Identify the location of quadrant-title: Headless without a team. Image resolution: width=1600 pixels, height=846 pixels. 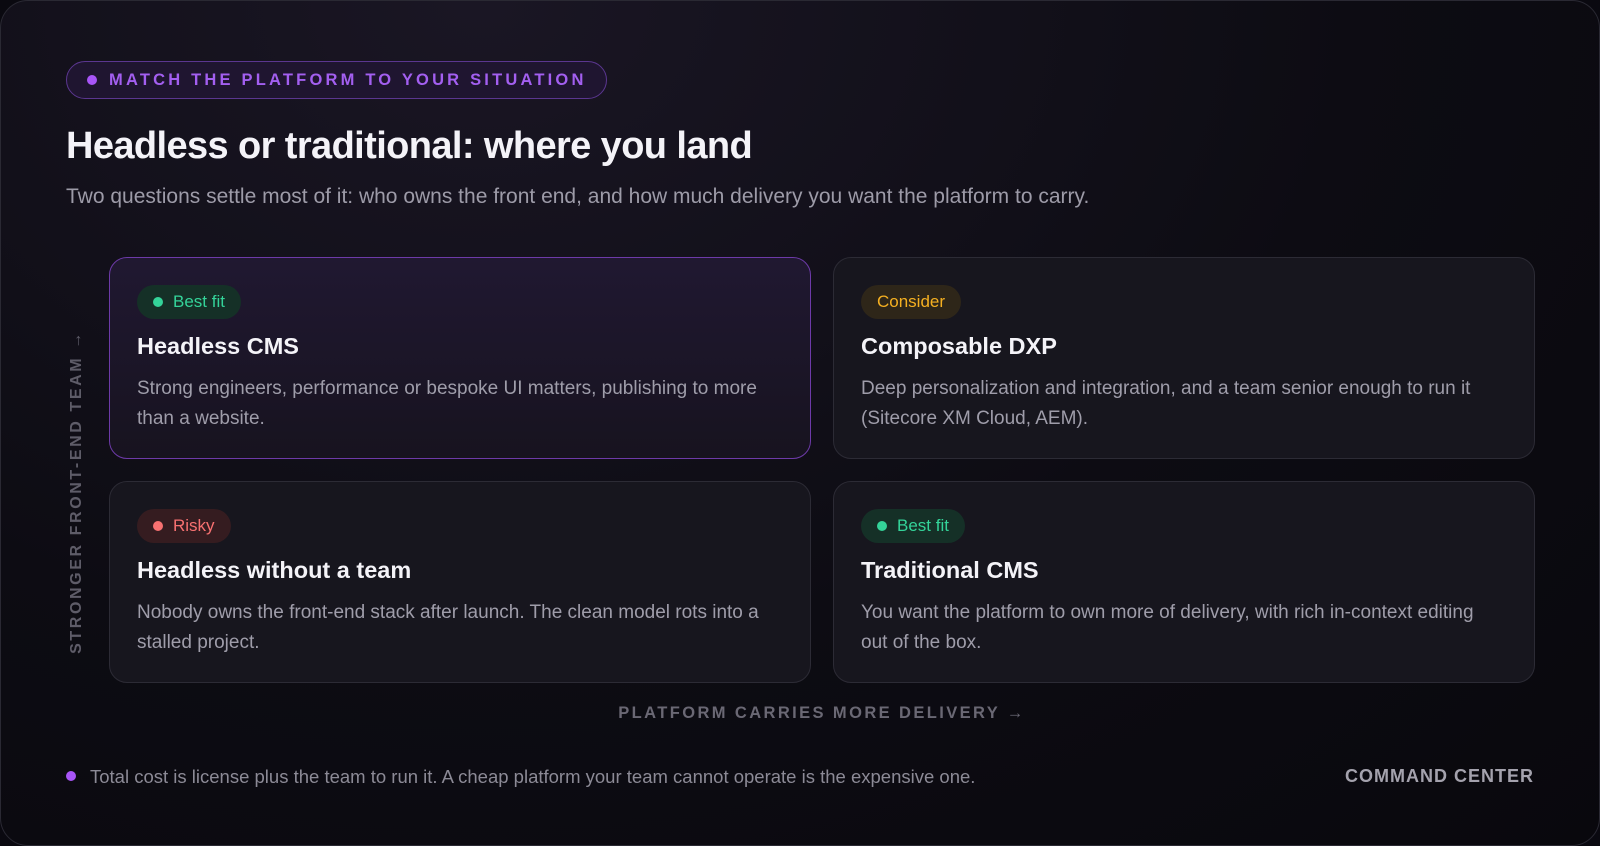
(274, 570).